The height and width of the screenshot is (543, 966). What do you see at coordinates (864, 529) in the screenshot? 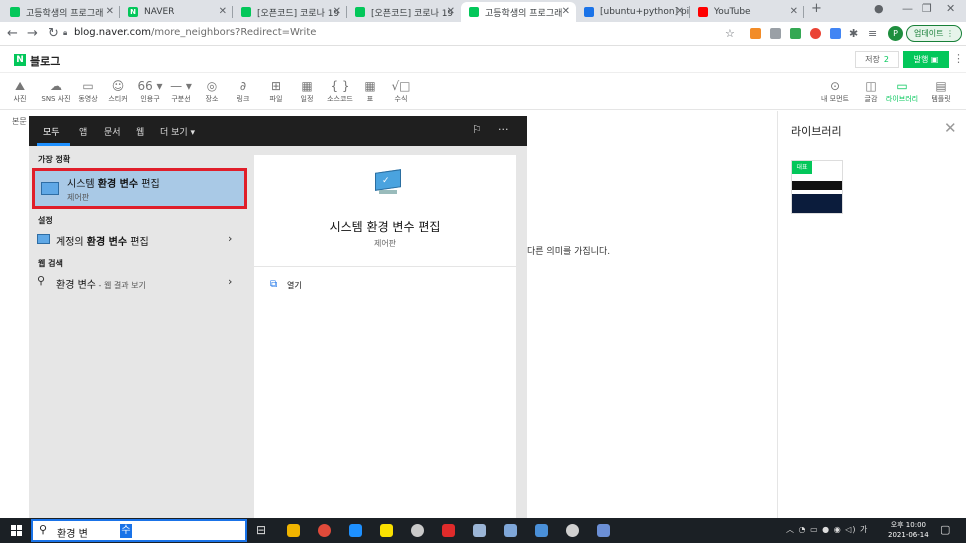
I see `ime-indicator: 가` at bounding box center [864, 529].